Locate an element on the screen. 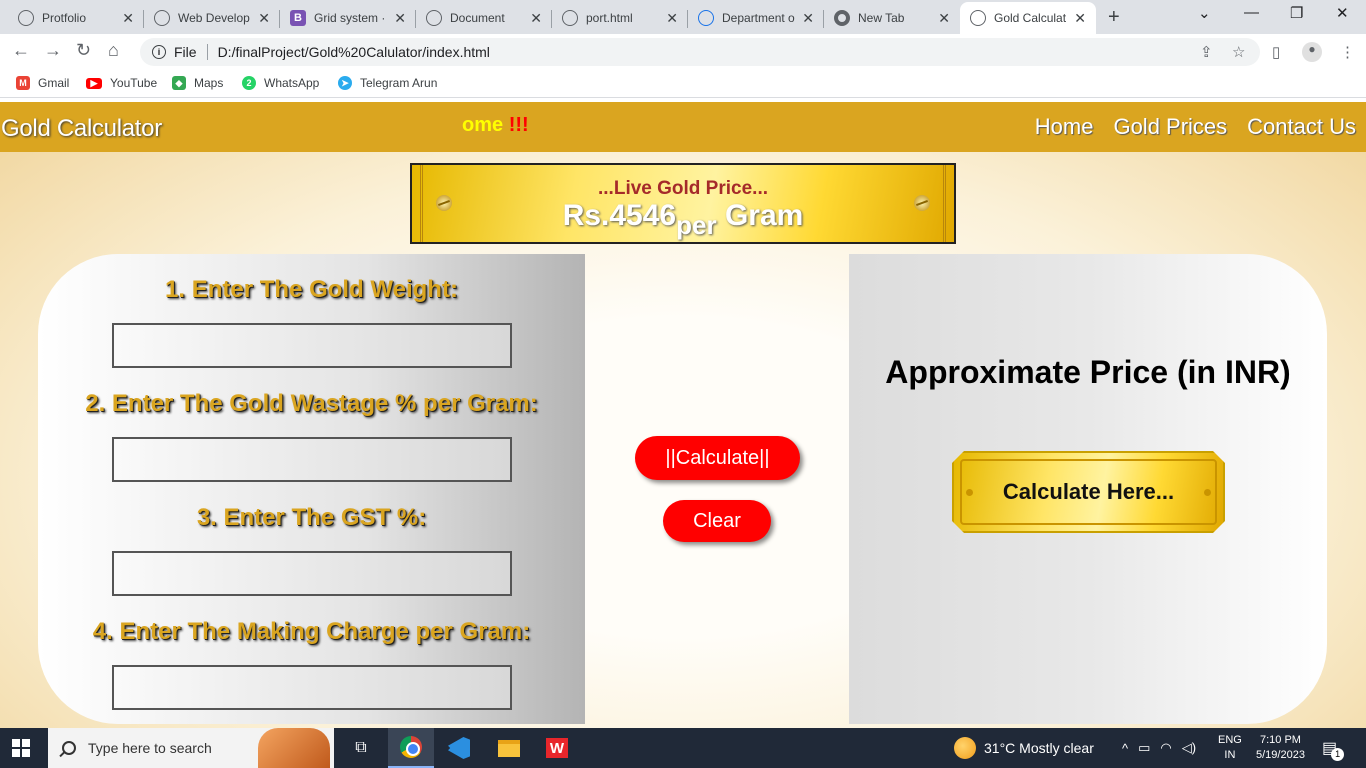 This screenshot has height=768, width=1366. gold-weight-input is located at coordinates (312, 345).